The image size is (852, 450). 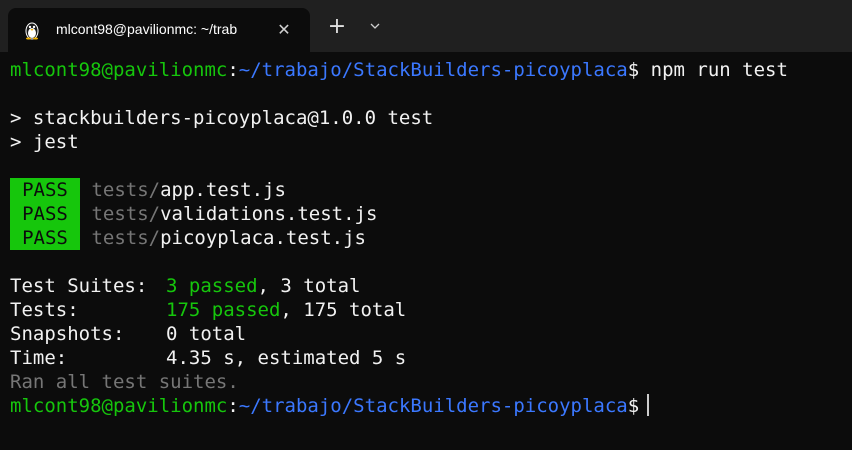 I want to click on tab-title: mlcont98@pavilionmc: ~/trab, so click(x=147, y=29).